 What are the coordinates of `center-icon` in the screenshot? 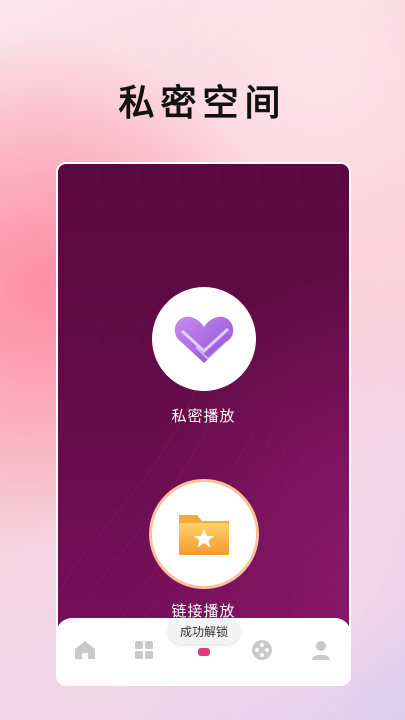 It's located at (204, 652).